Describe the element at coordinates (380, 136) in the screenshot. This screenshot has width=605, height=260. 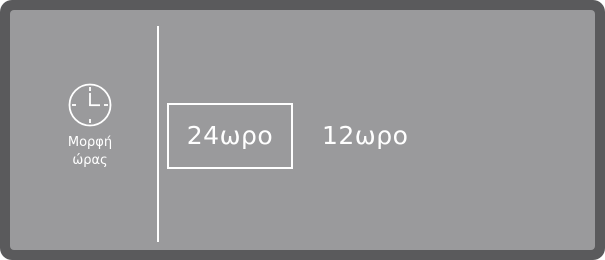
I see `option-12-hour: 12ωρο` at that location.